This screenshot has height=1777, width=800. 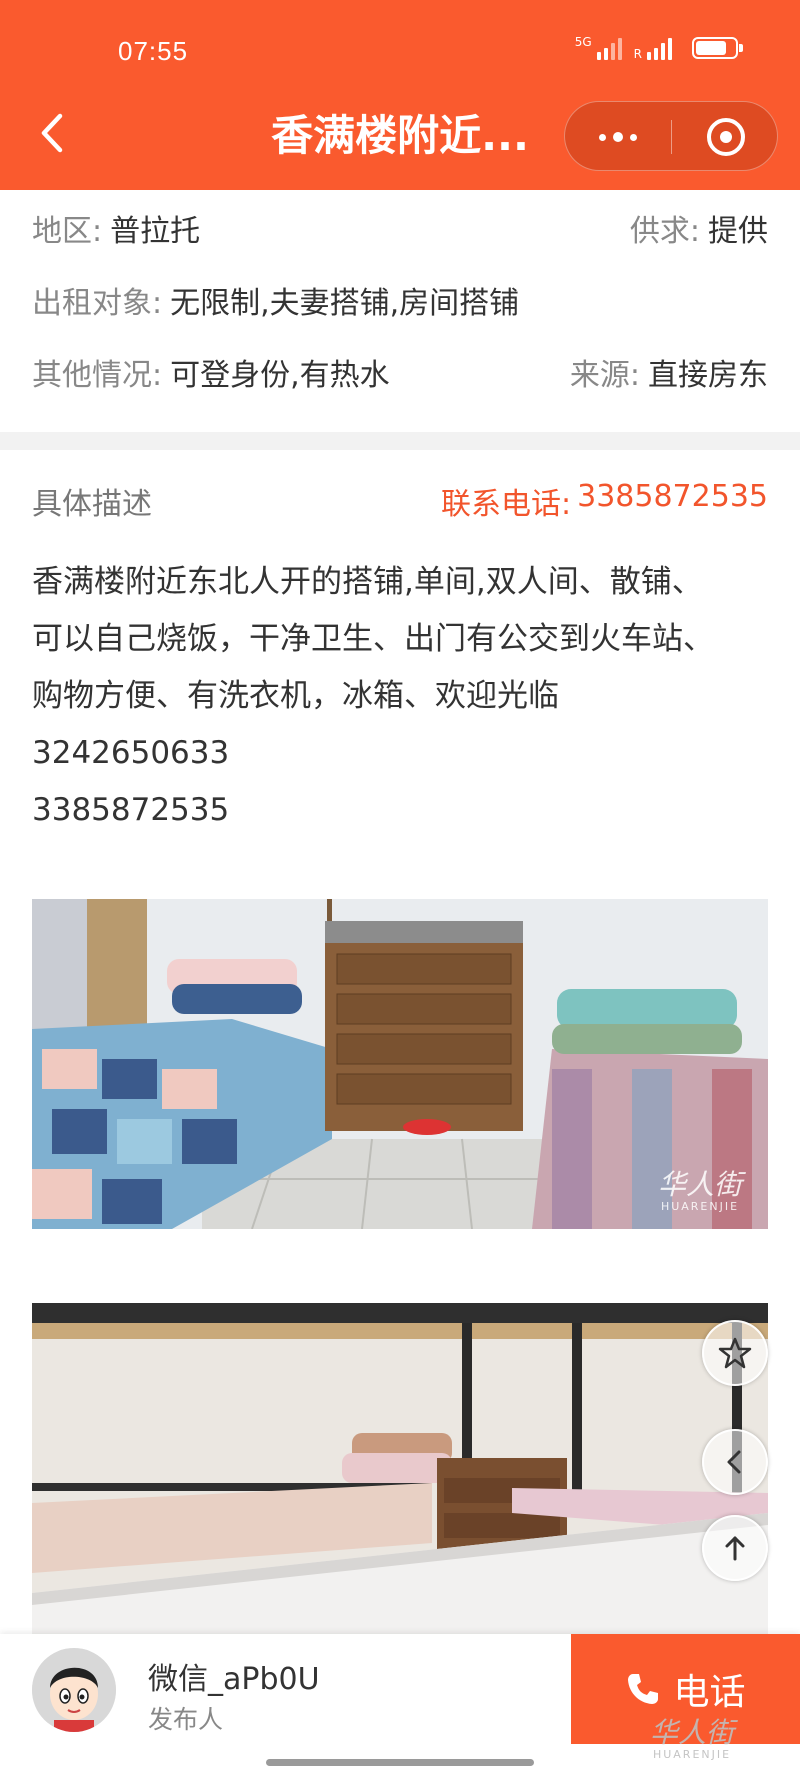 I want to click on previous-button, so click(x=735, y=1462).